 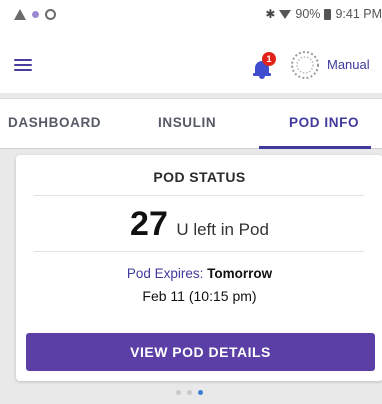 What do you see at coordinates (200, 392) in the screenshot?
I see `page-dot-active` at bounding box center [200, 392].